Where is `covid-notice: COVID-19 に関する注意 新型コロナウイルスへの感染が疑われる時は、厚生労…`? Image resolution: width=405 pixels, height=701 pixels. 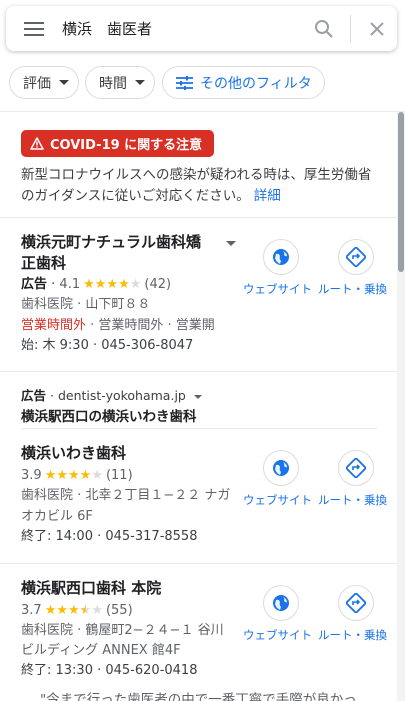 covid-notice: COVID-19 に関する注意 新型コロナウイルスへの感染が疑われる時は、厚生労… is located at coordinates (198, 165).